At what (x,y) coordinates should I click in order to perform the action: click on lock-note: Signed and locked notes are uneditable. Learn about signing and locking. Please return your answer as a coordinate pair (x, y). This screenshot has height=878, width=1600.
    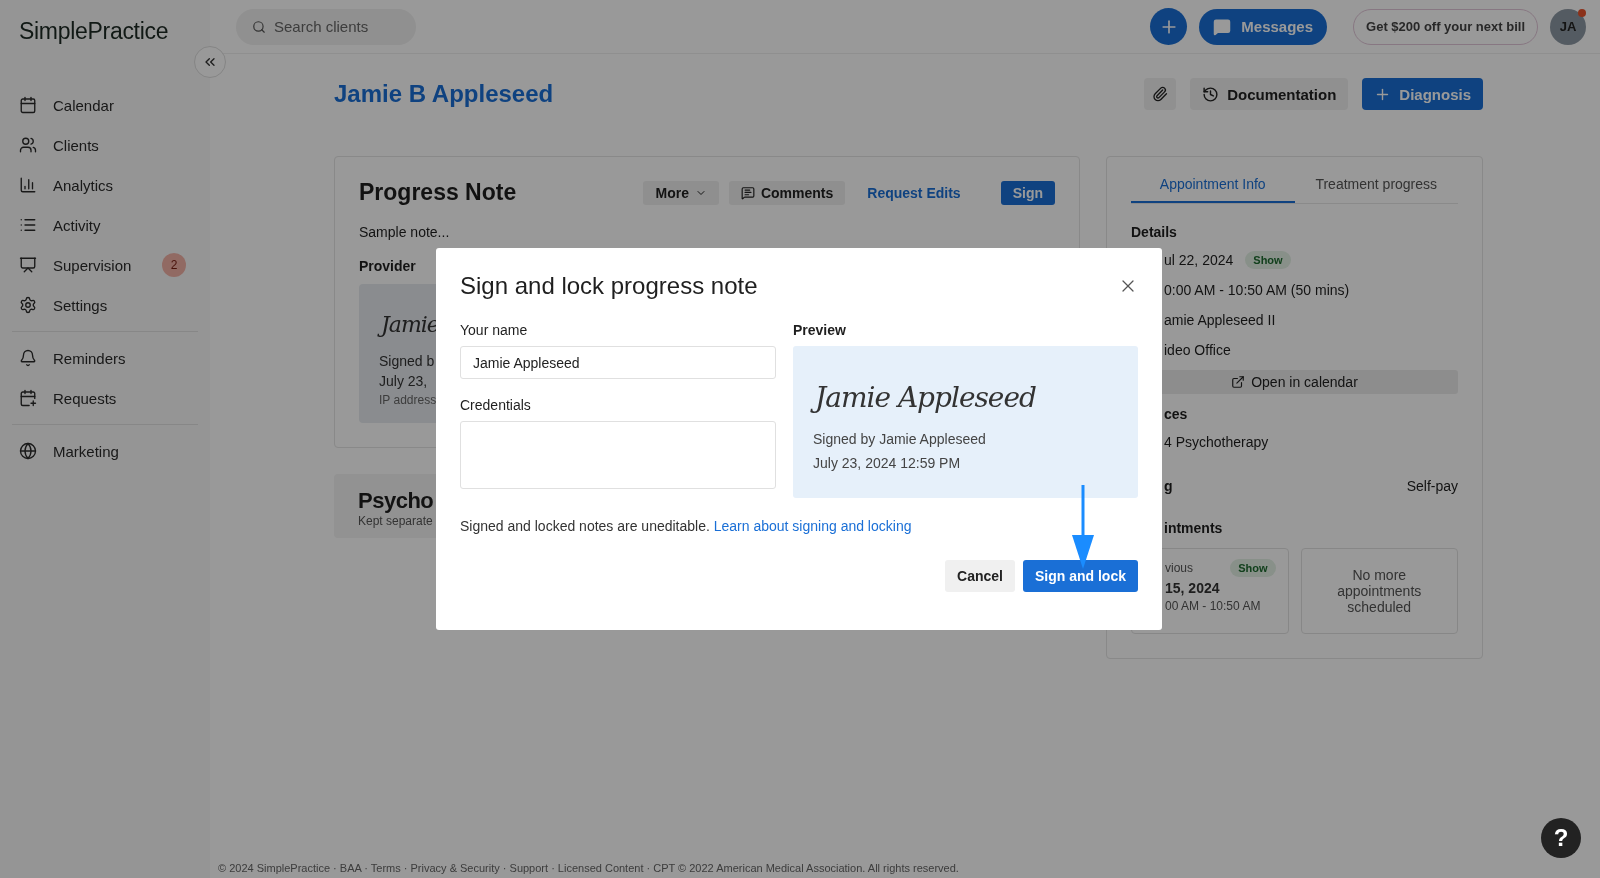
    Looking at the image, I should click on (686, 526).